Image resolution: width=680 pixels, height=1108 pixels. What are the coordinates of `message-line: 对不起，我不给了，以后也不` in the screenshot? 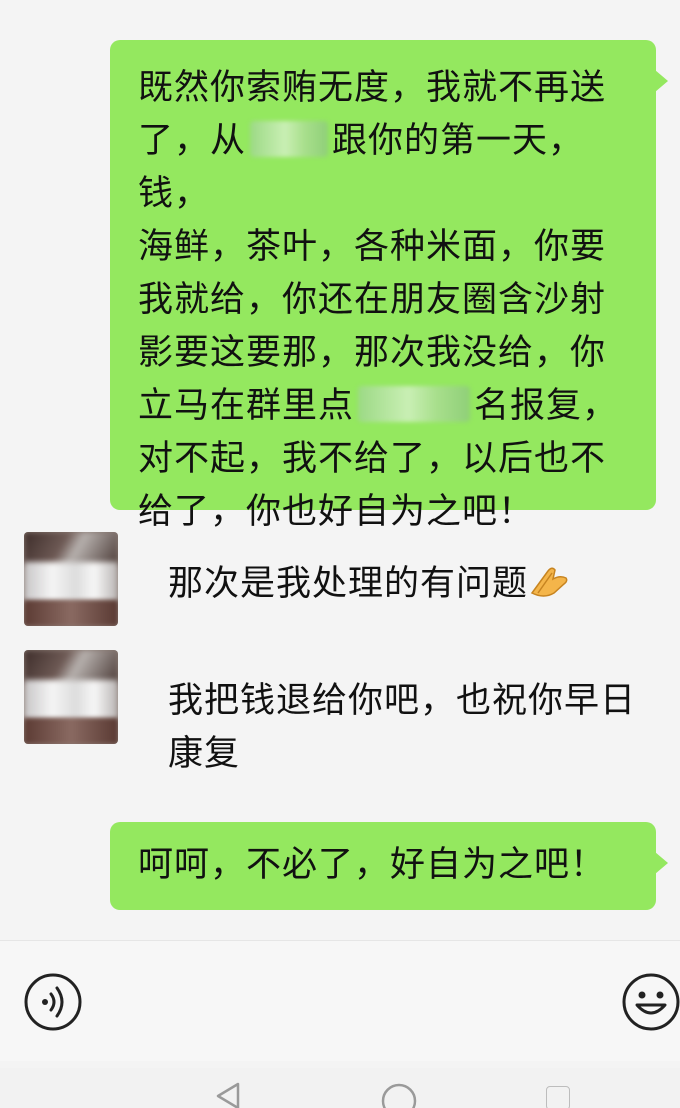 It's located at (372, 459).